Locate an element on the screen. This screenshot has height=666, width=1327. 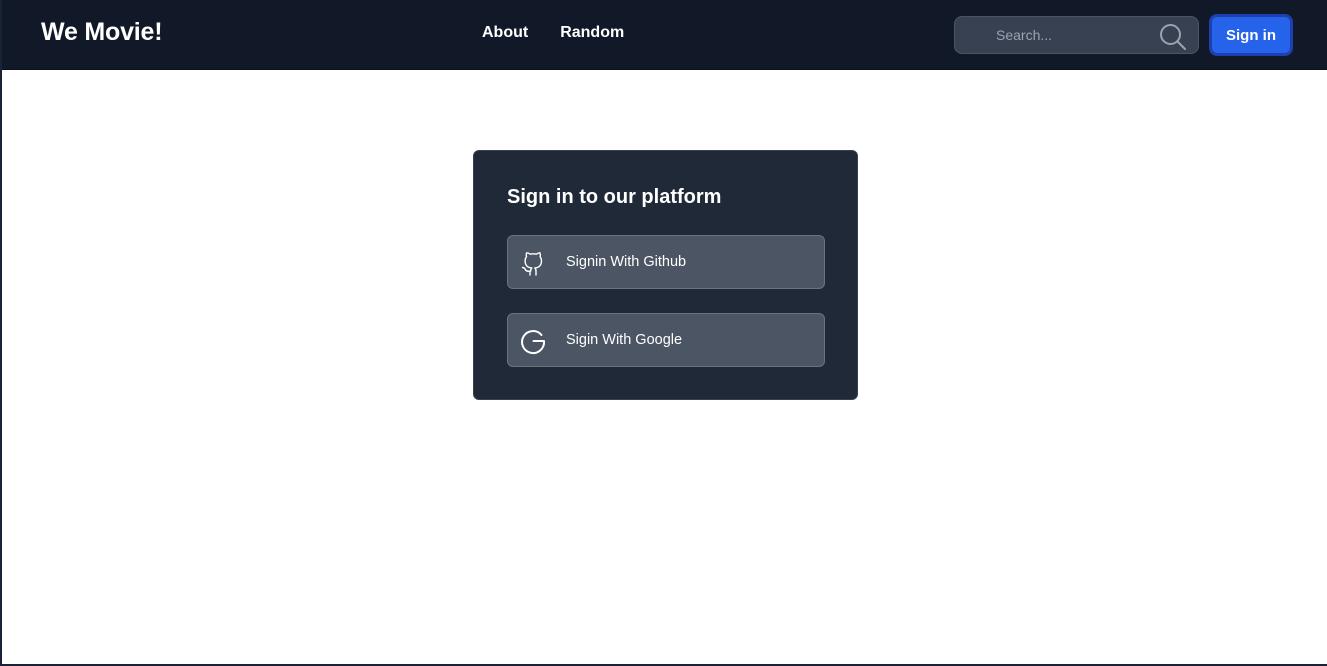
card-title: Sign in to our platform is located at coordinates (614, 197).